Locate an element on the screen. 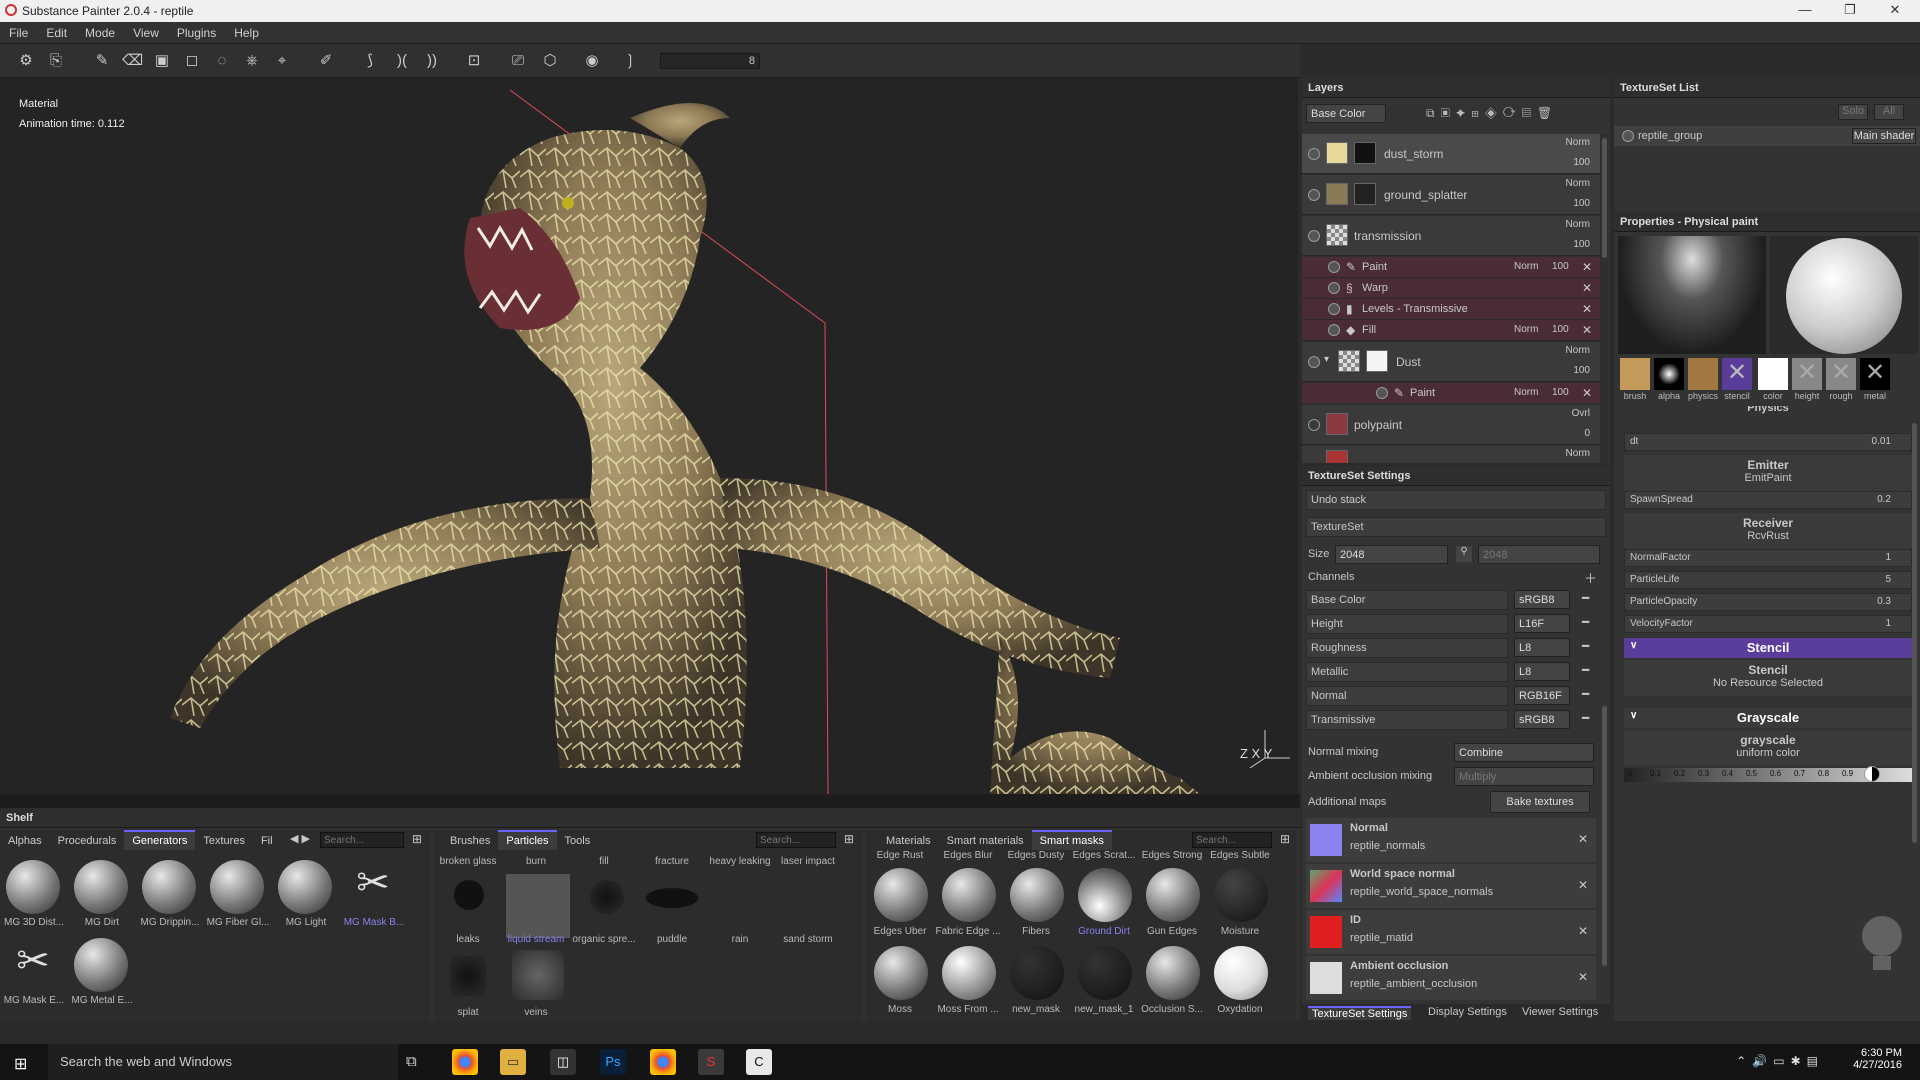 The height and width of the screenshot is (1080, 1920). dt-slider: dt 0.01 is located at coordinates (1768, 442).